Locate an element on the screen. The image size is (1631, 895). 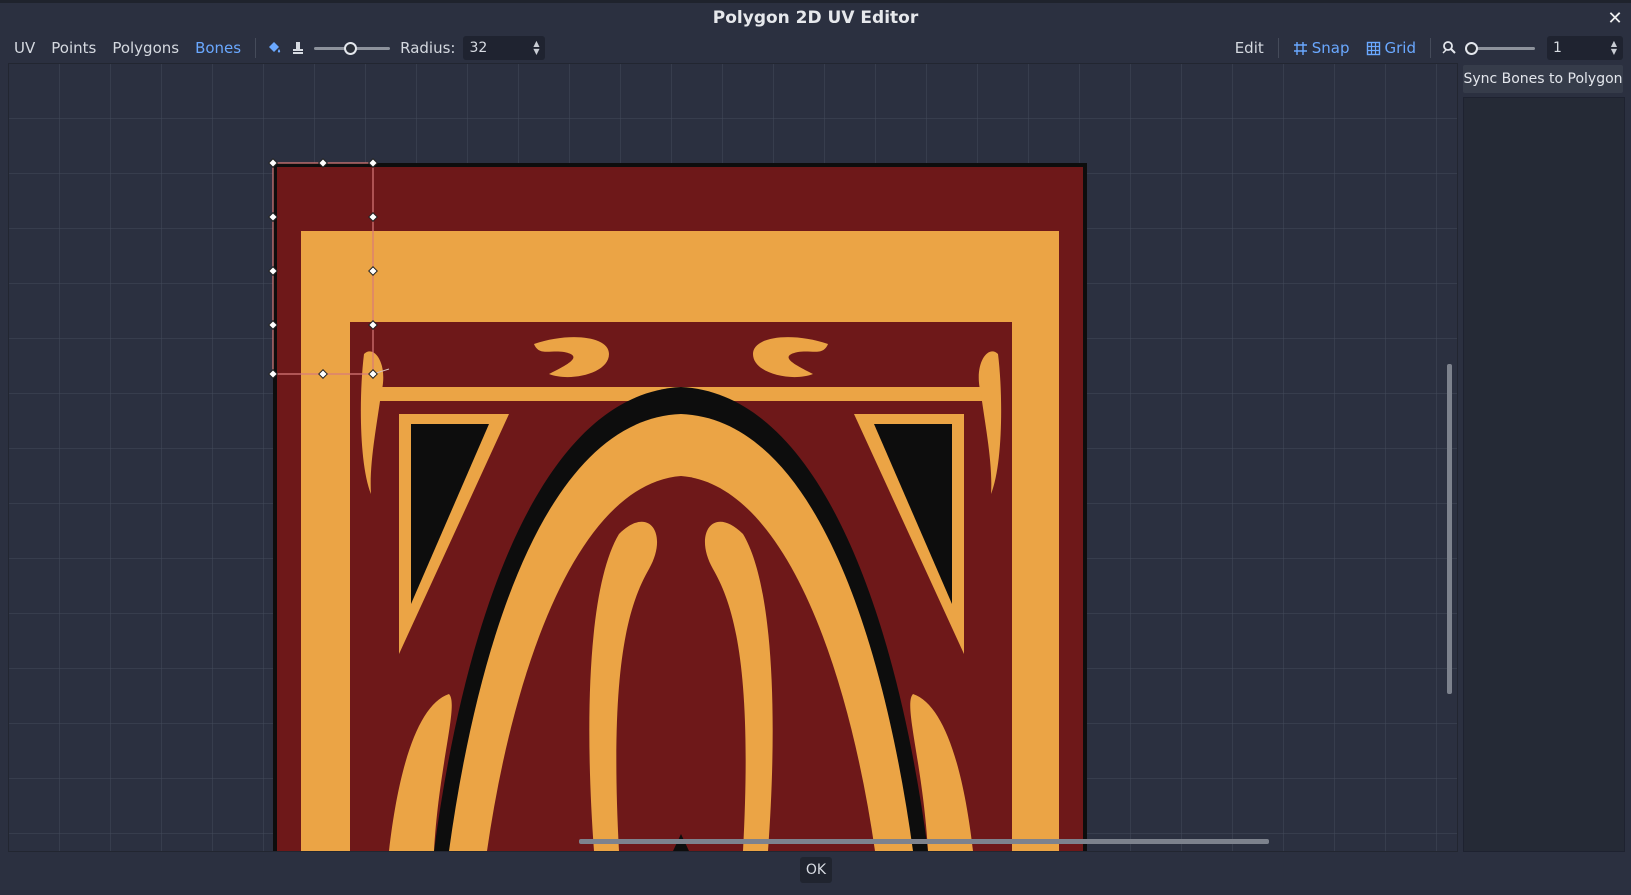
zoom-stepper: ▲ ▼ is located at coordinates (1614, 48).